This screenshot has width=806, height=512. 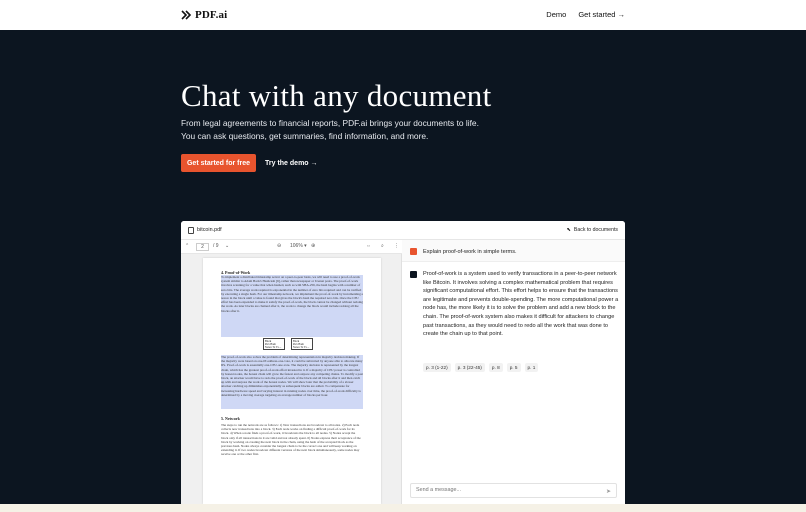 I want to click on citation-chip: p. 5, so click(x=513, y=367).